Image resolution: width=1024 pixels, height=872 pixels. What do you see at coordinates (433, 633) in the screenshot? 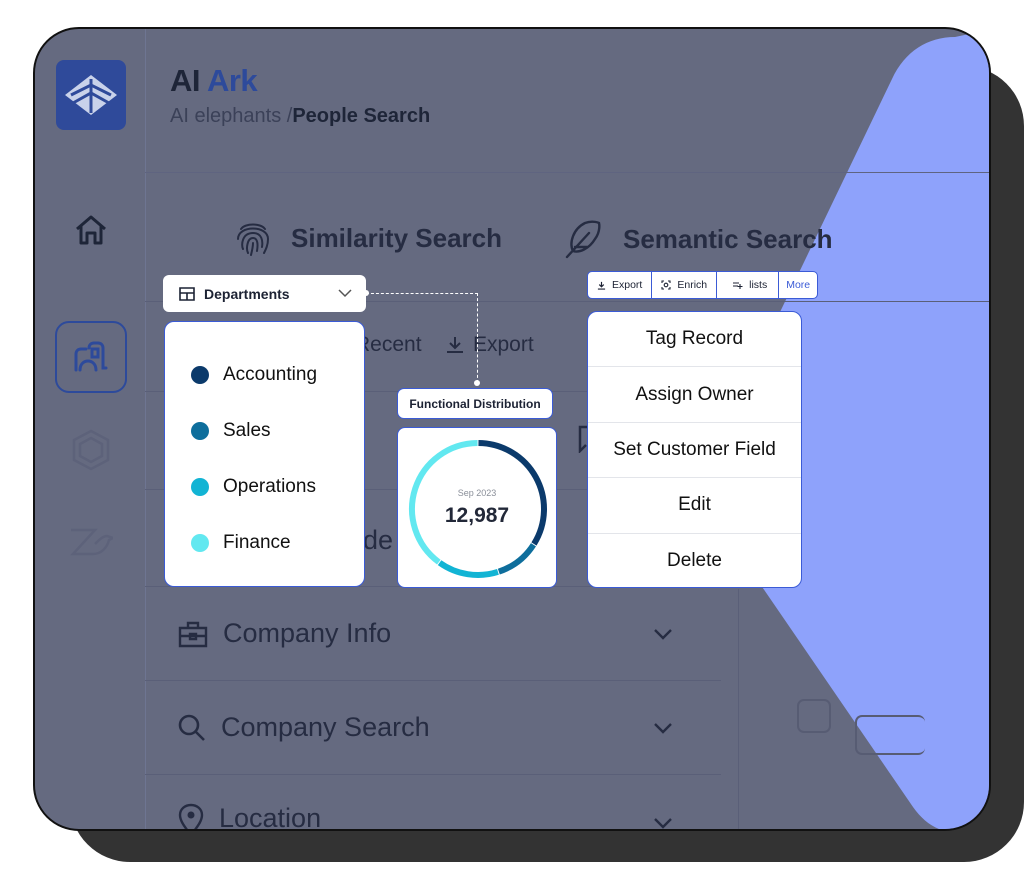
I see `filter-company-info: Company Info` at bounding box center [433, 633].